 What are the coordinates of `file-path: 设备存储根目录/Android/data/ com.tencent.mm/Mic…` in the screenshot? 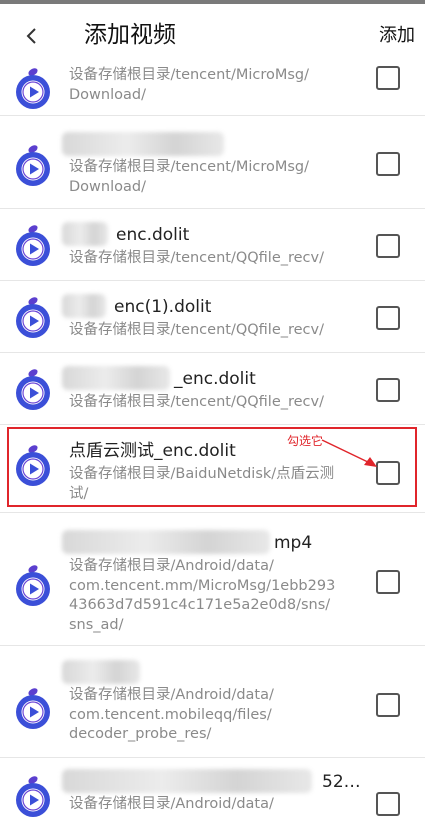 It's located at (202, 595).